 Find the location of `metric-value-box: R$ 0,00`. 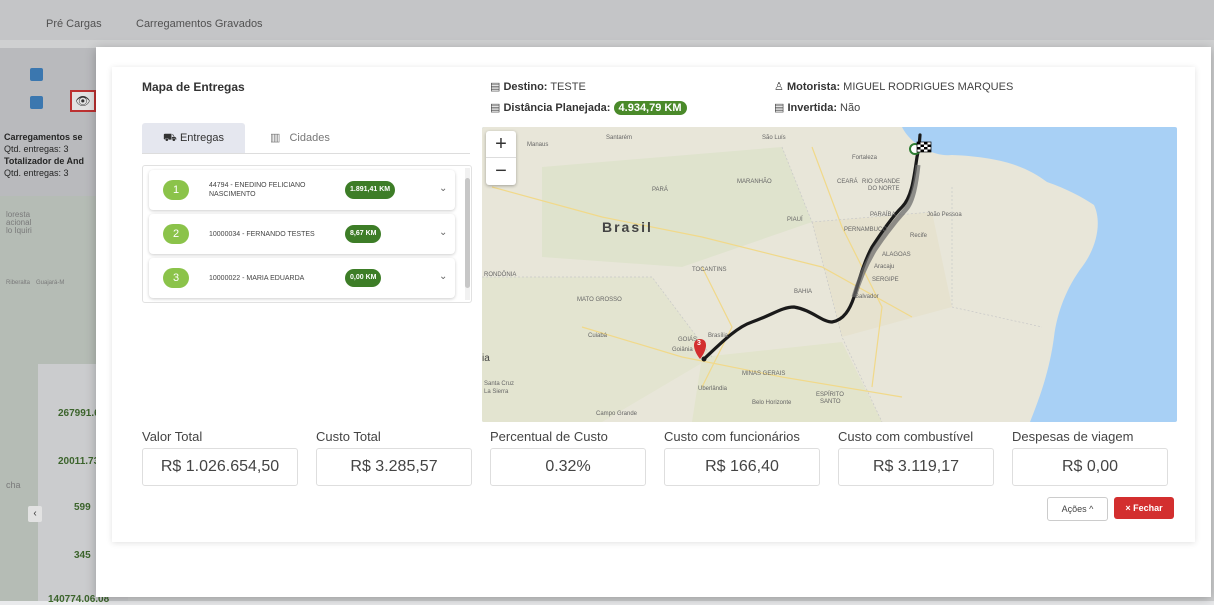

metric-value-box: R$ 0,00 is located at coordinates (1090, 467).